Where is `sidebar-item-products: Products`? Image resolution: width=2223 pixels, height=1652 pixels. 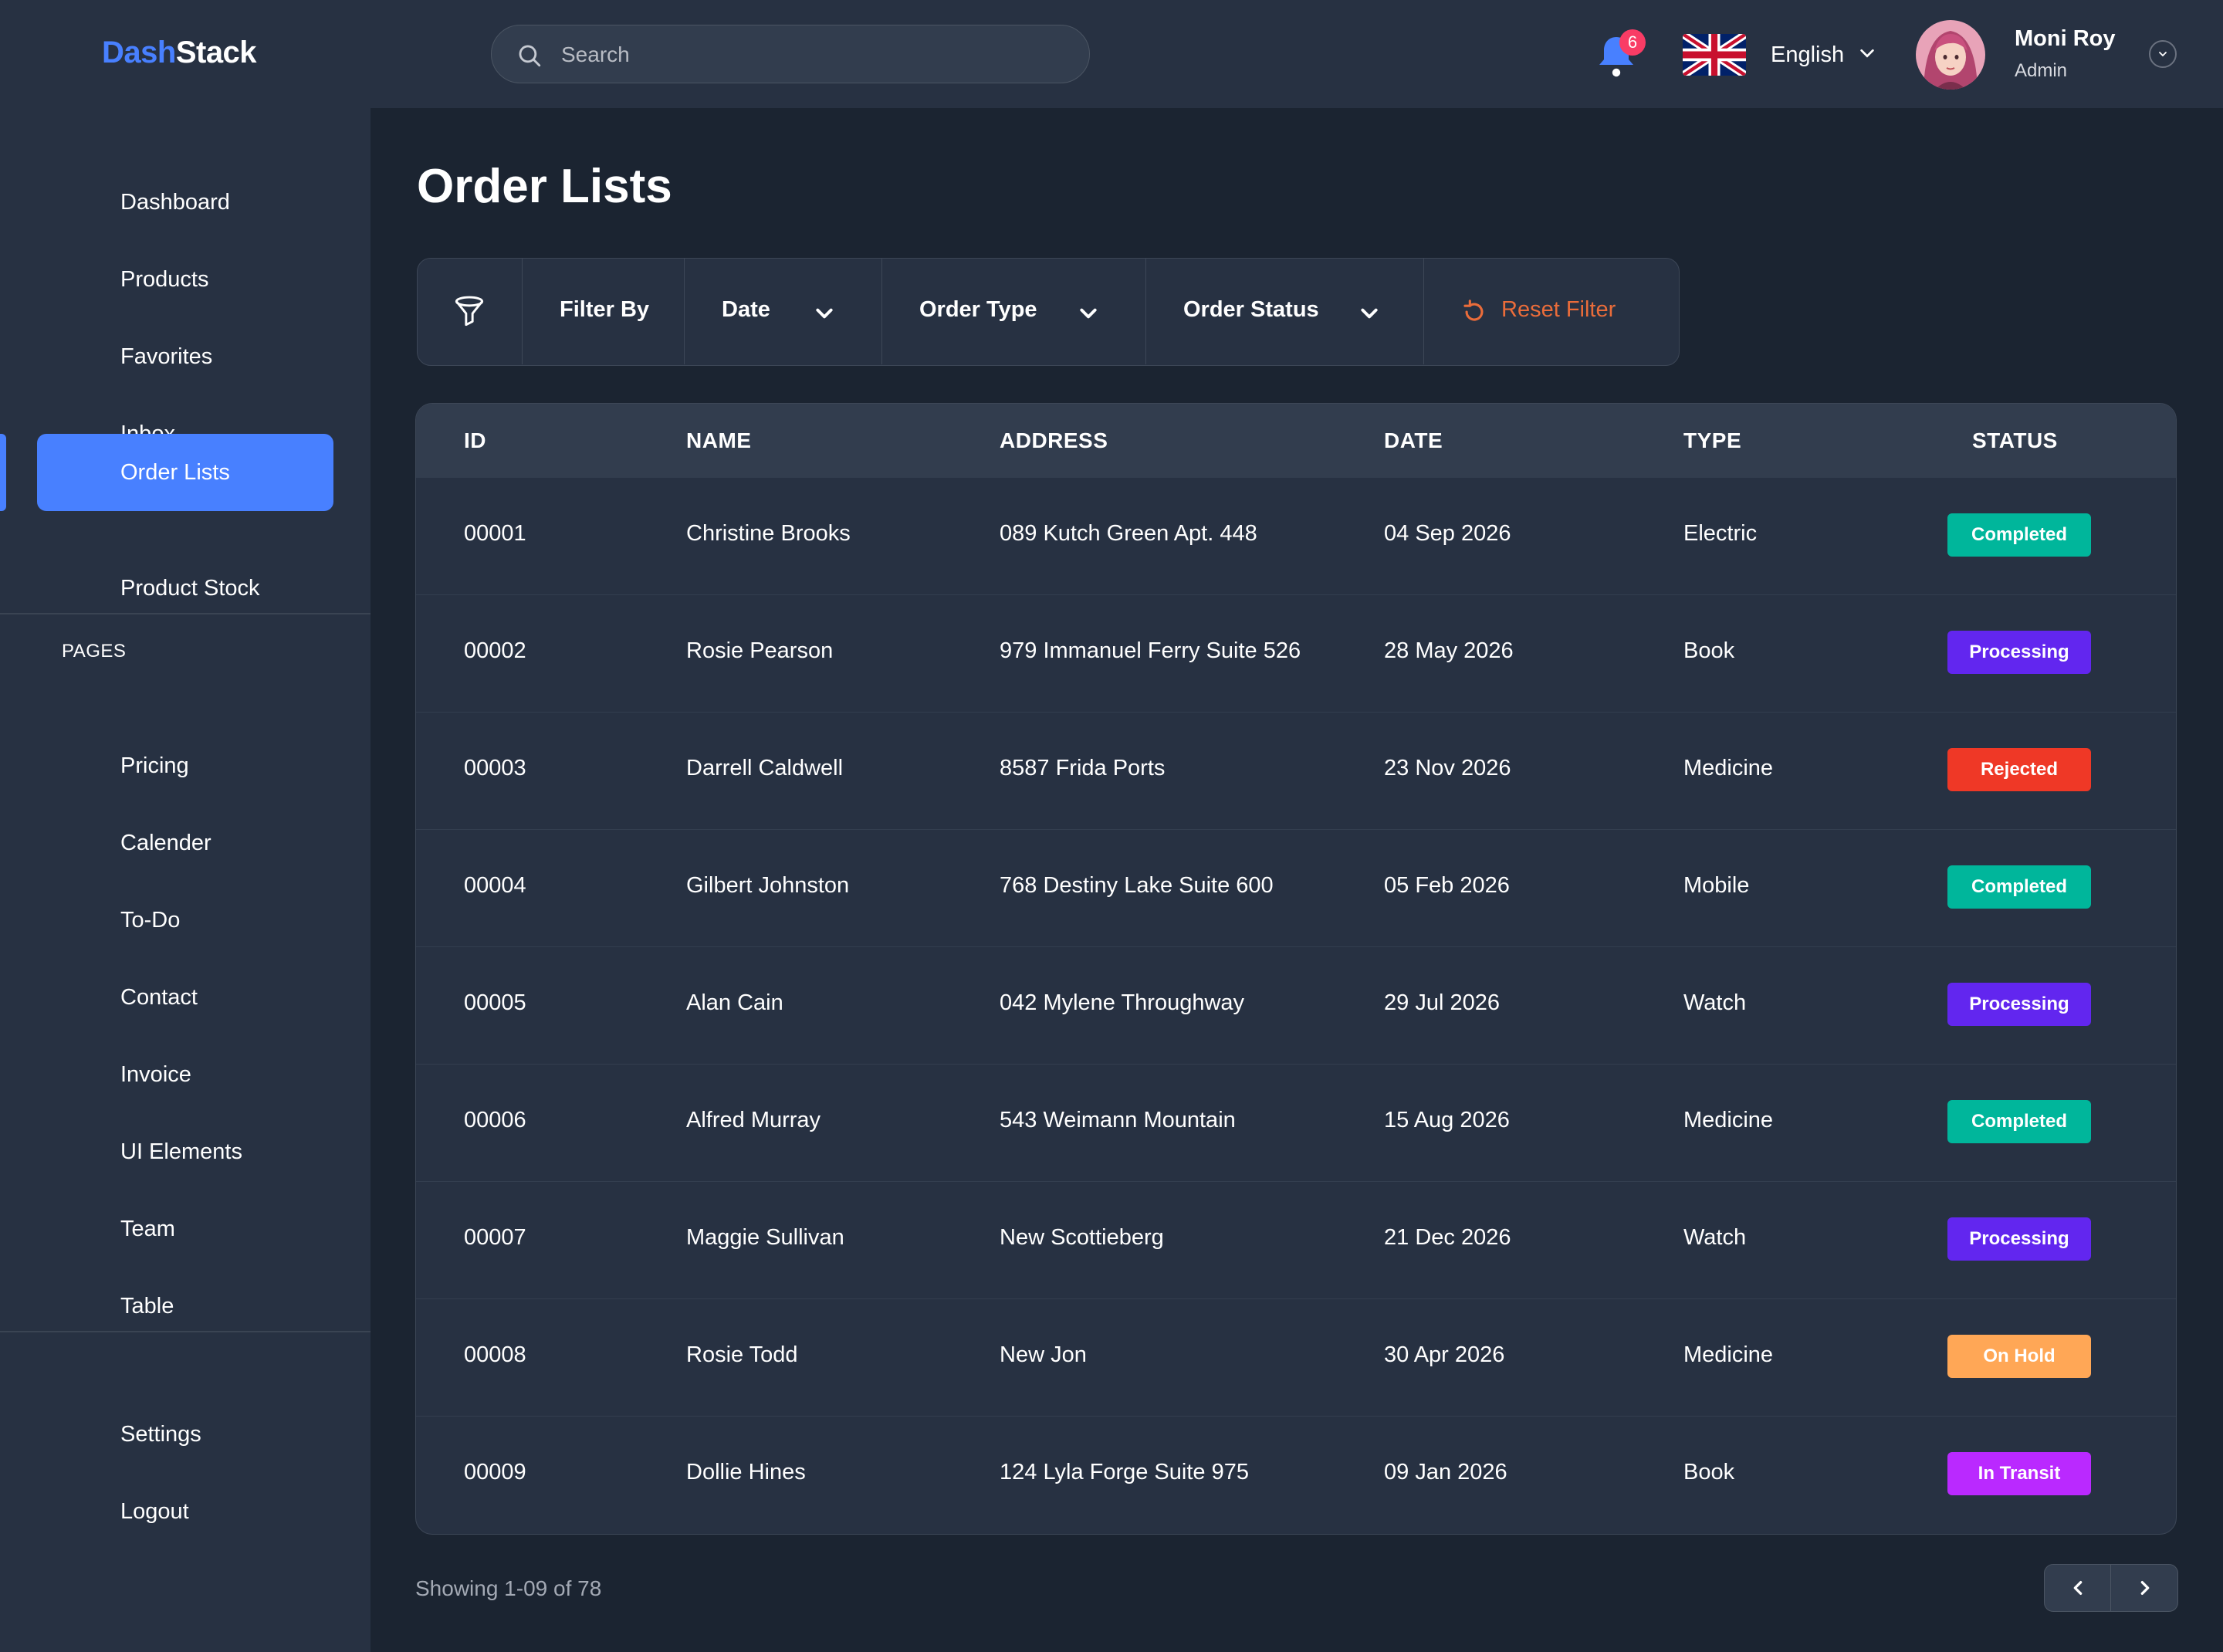
sidebar-item-products: Products is located at coordinates (185, 279).